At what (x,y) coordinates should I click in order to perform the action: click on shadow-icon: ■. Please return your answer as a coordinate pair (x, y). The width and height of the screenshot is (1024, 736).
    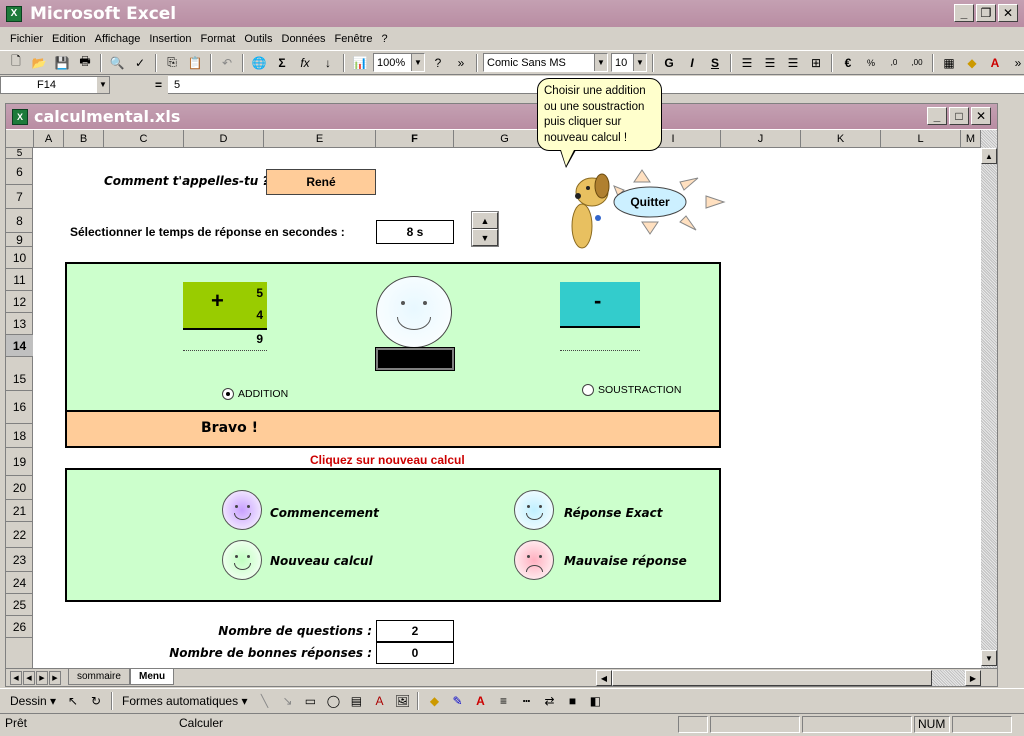
    Looking at the image, I should click on (572, 701).